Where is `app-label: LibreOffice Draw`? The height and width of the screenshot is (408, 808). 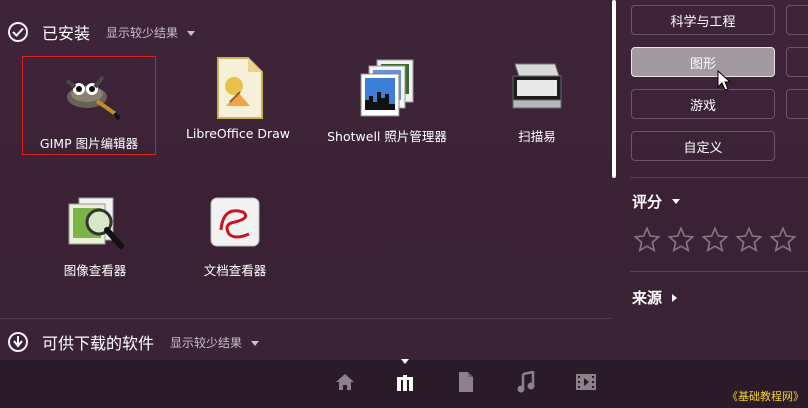 app-label: LibreOffice Draw is located at coordinates (238, 133).